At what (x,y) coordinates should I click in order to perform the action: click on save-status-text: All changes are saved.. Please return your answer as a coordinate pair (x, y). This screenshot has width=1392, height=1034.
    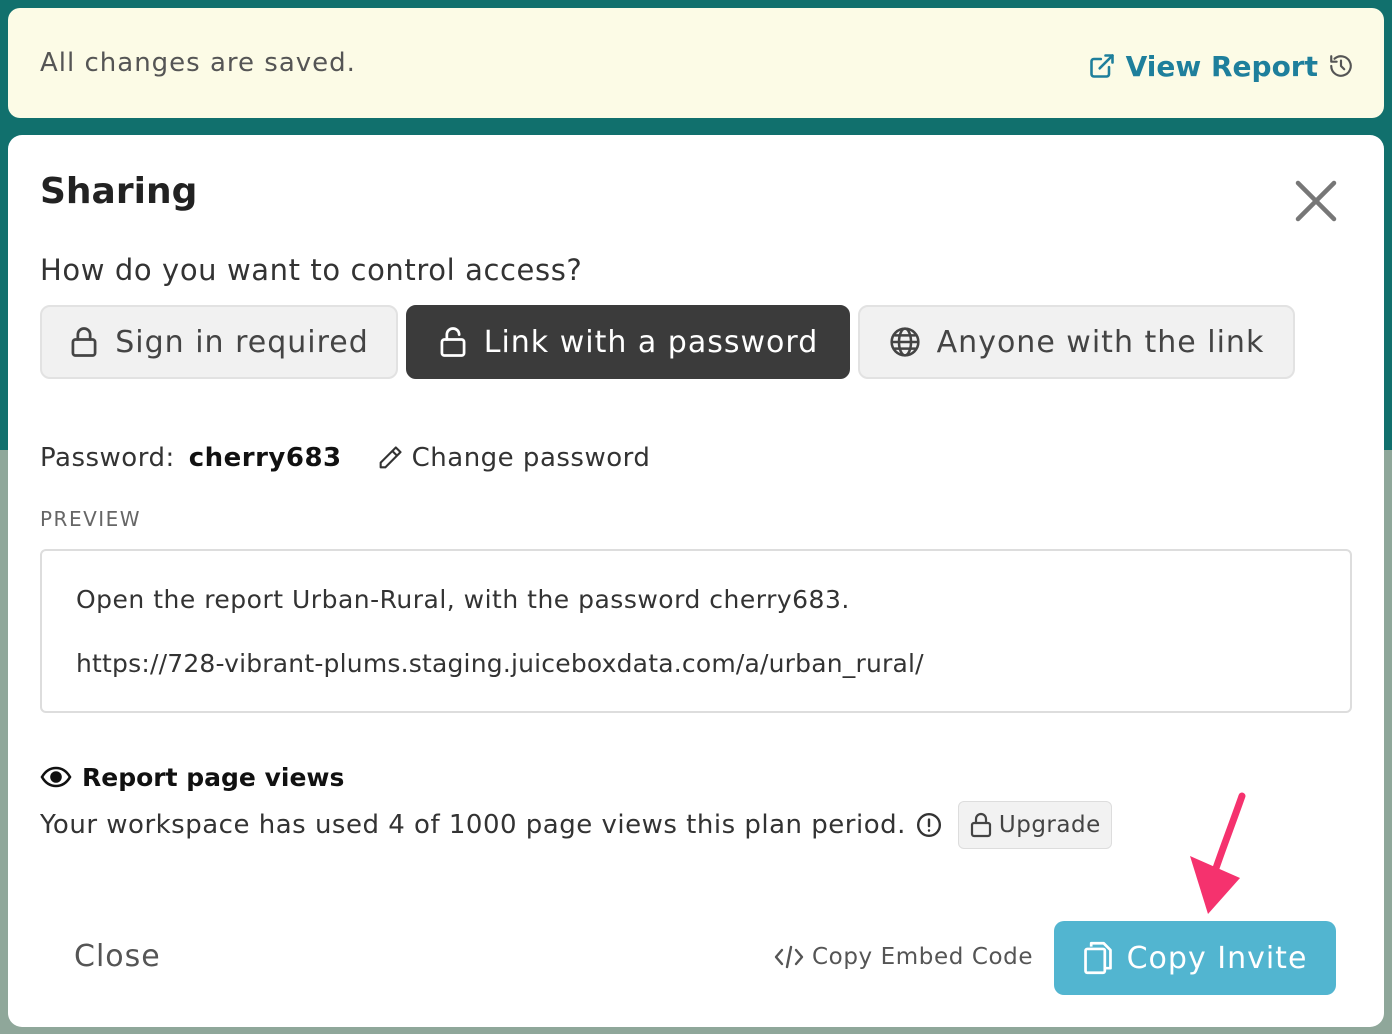
    Looking at the image, I should click on (198, 63).